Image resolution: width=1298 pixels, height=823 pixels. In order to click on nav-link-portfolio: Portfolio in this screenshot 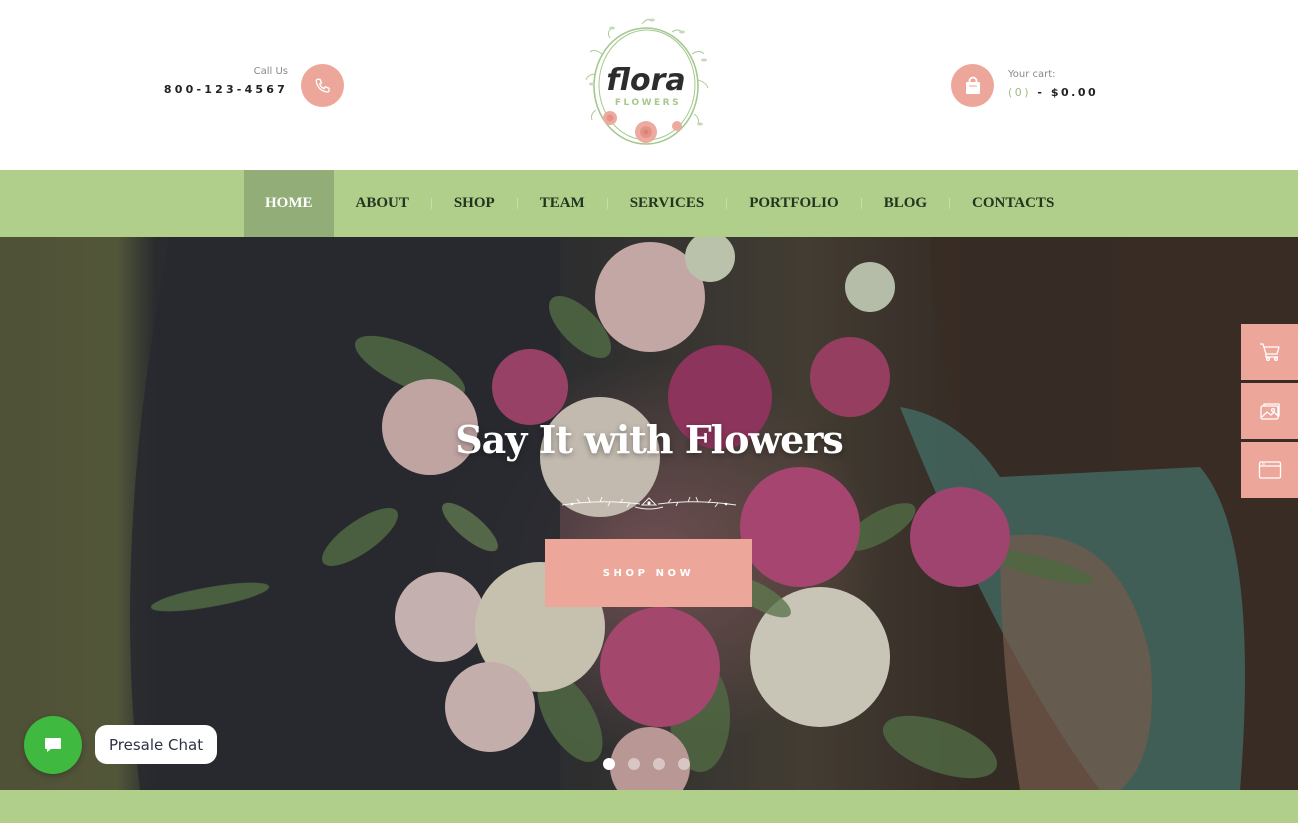, I will do `click(793, 203)`.